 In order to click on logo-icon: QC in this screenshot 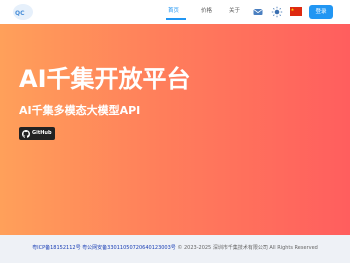, I will do `click(23, 12)`.